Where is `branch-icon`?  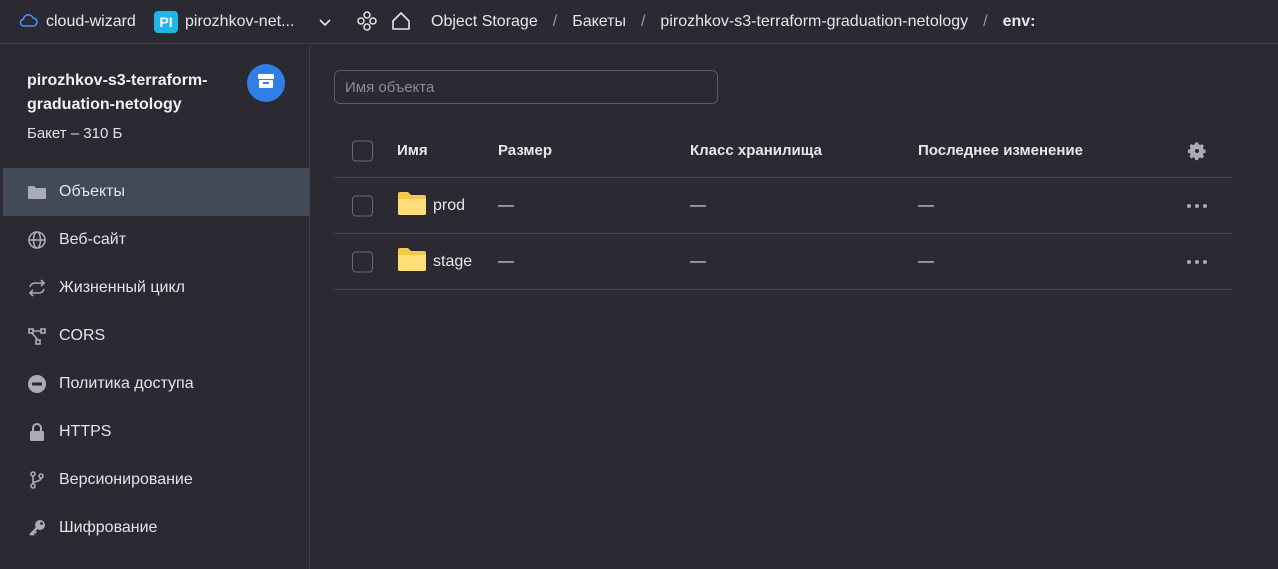
branch-icon is located at coordinates (37, 480).